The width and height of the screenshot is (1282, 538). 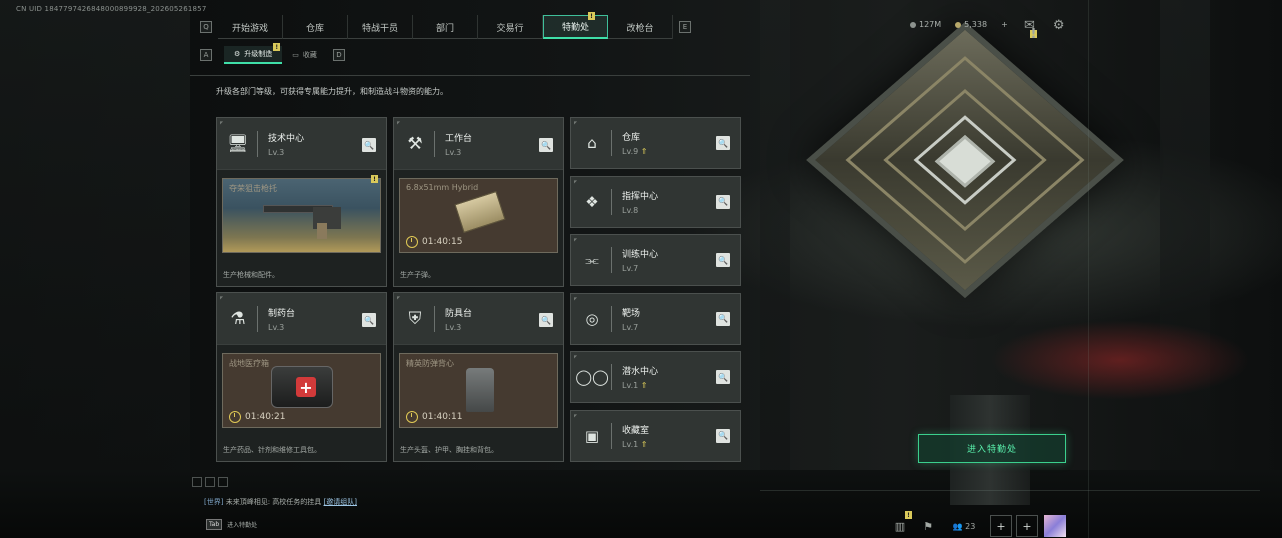 I want to click on upgrade-arrow-icon: ⇑, so click(x=644, y=444).